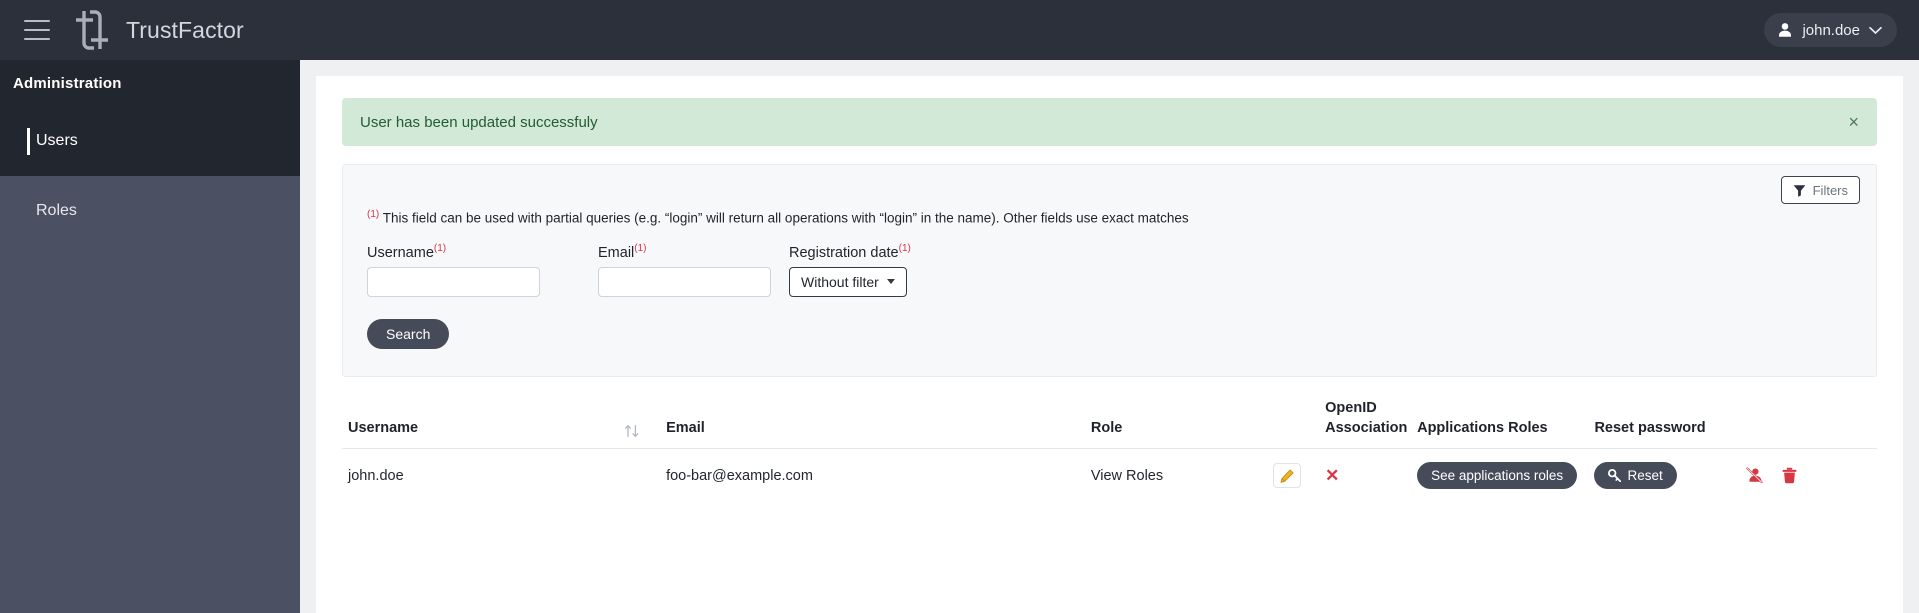 Image resolution: width=1919 pixels, height=613 pixels. I want to click on sidebar: Administration Users Roles, so click(150, 336).